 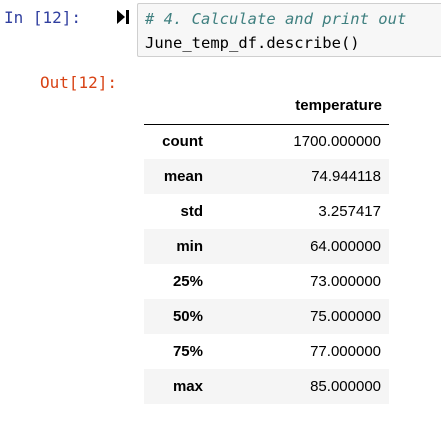 What do you see at coordinates (345, 386) in the screenshot?
I see `row-value: 85.000000` at bounding box center [345, 386].